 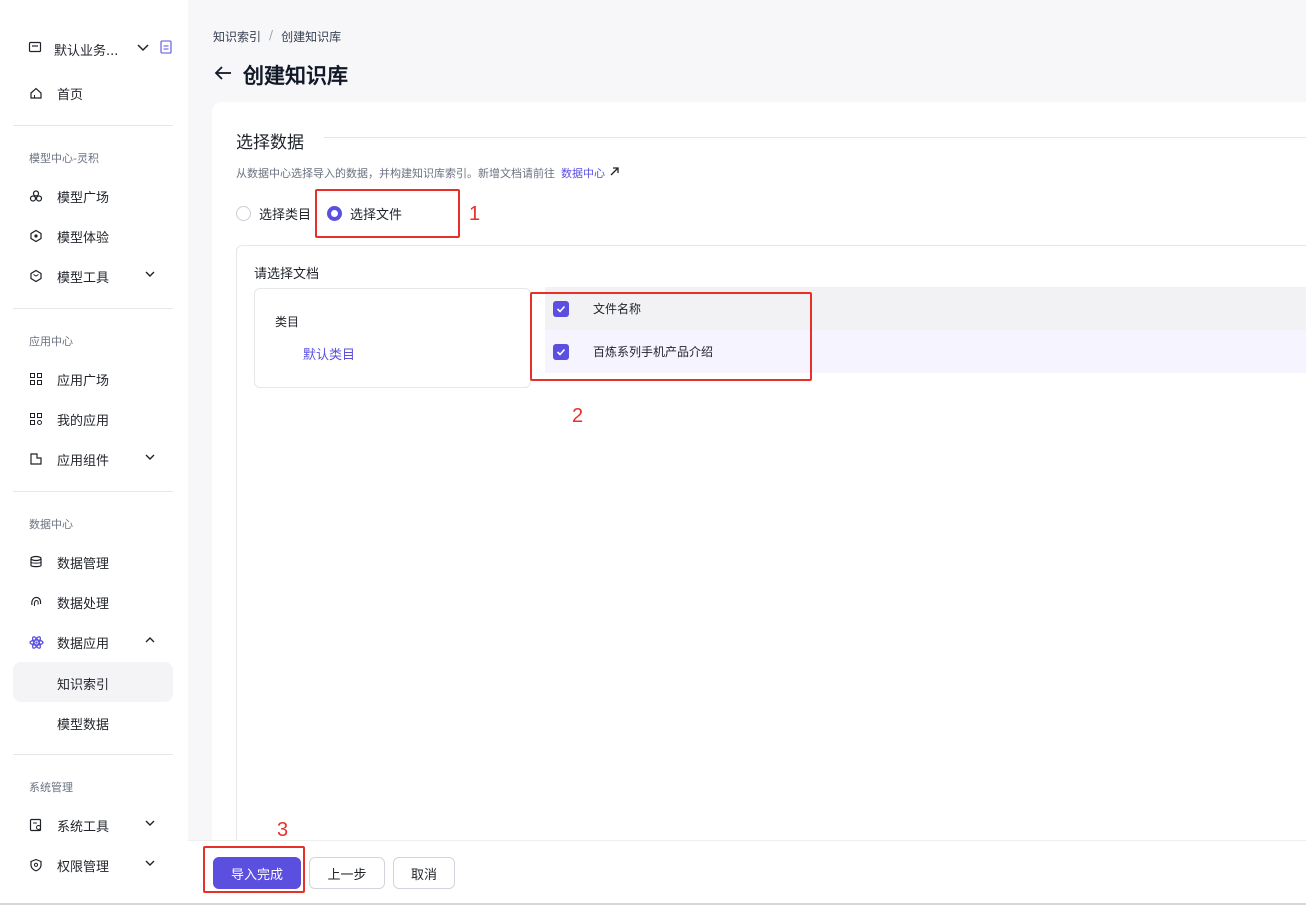 I want to click on annotation-label-1: 1, so click(x=475, y=214).